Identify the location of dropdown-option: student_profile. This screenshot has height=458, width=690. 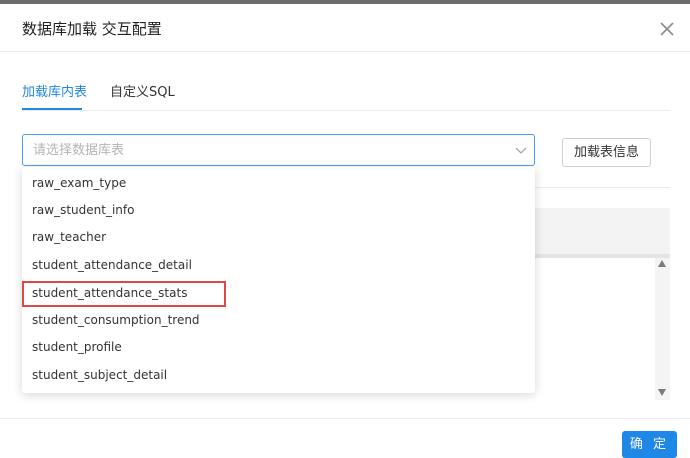
(278, 347).